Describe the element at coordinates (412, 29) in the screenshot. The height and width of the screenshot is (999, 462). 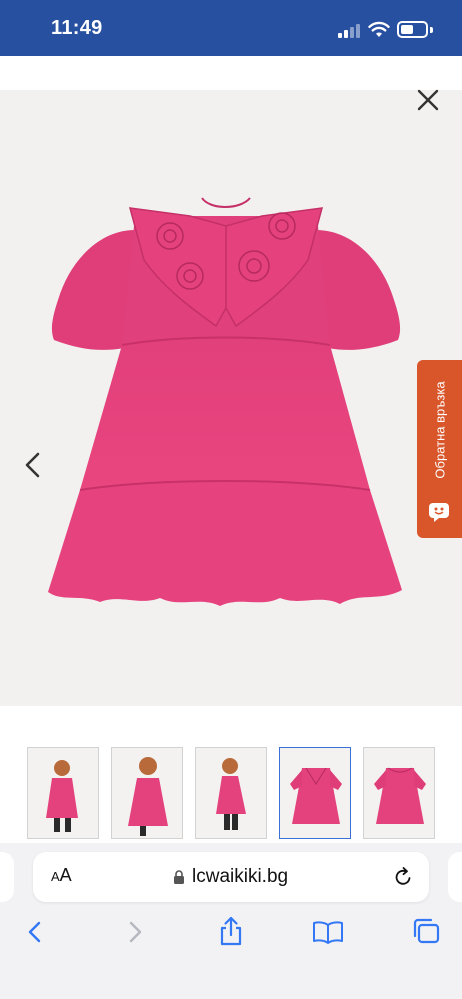
I see `battery-icon` at that location.